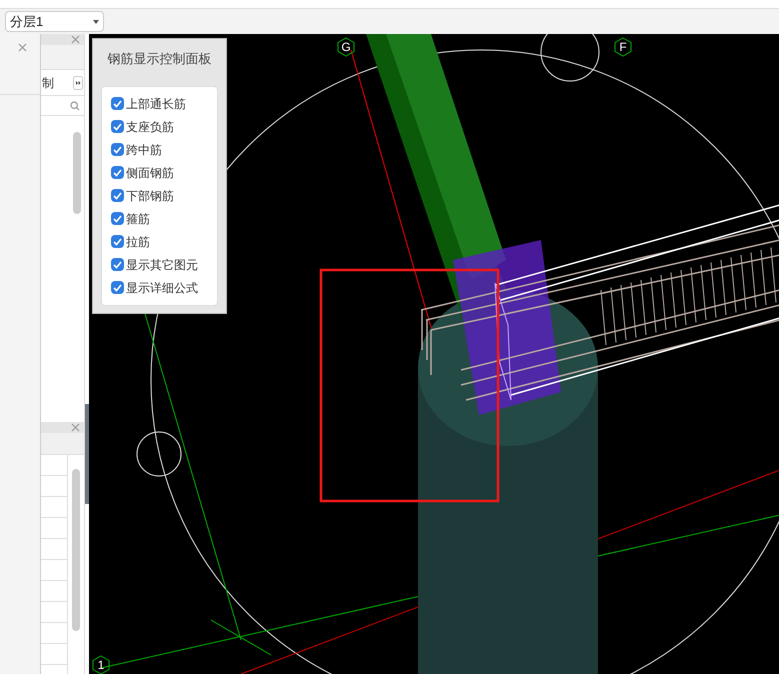 The image size is (779, 674). What do you see at coordinates (162, 288) in the screenshot?
I see `checkbox-label: 显示详细公式` at bounding box center [162, 288].